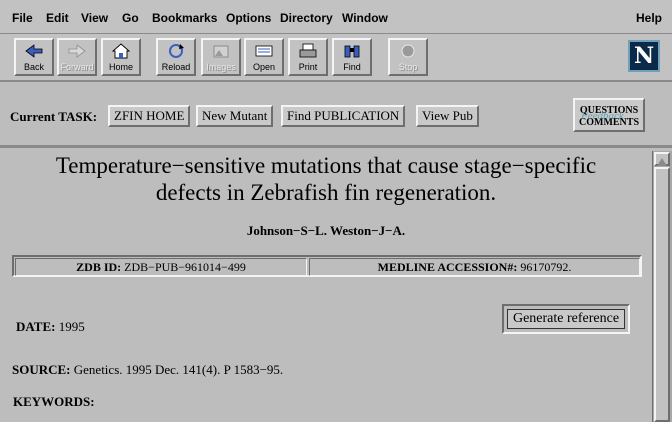 Image resolution: width=672 pixels, height=422 pixels. I want to click on home-button: Home, so click(121, 57).